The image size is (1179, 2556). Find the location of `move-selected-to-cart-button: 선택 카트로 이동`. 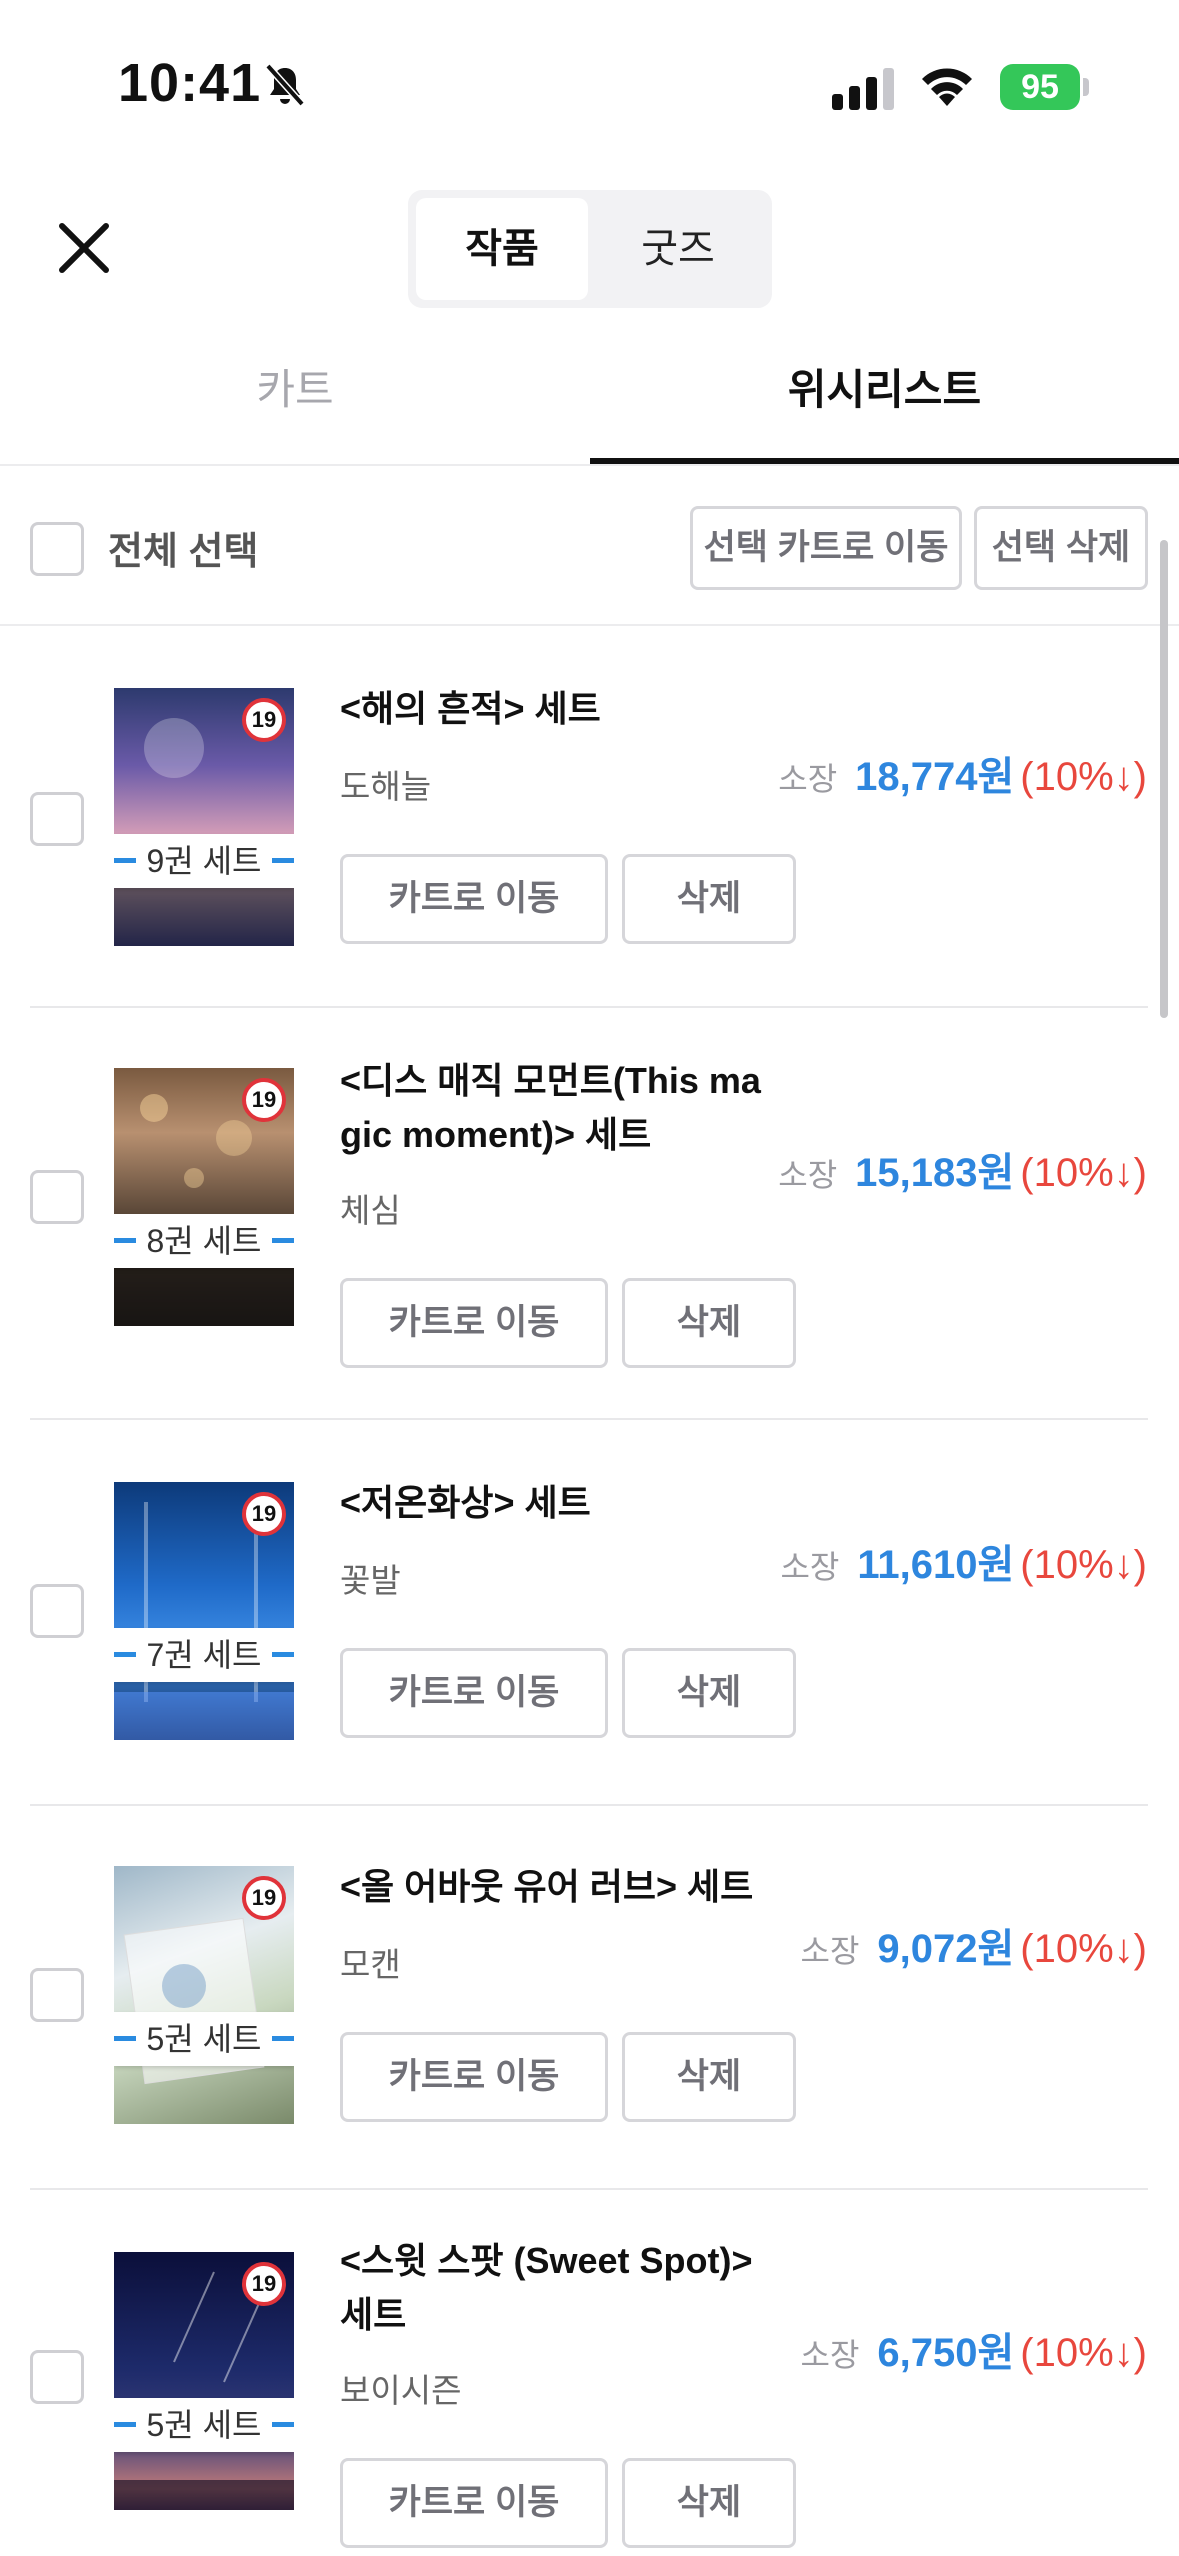

move-selected-to-cart-button: 선택 카트로 이동 is located at coordinates (826, 548).